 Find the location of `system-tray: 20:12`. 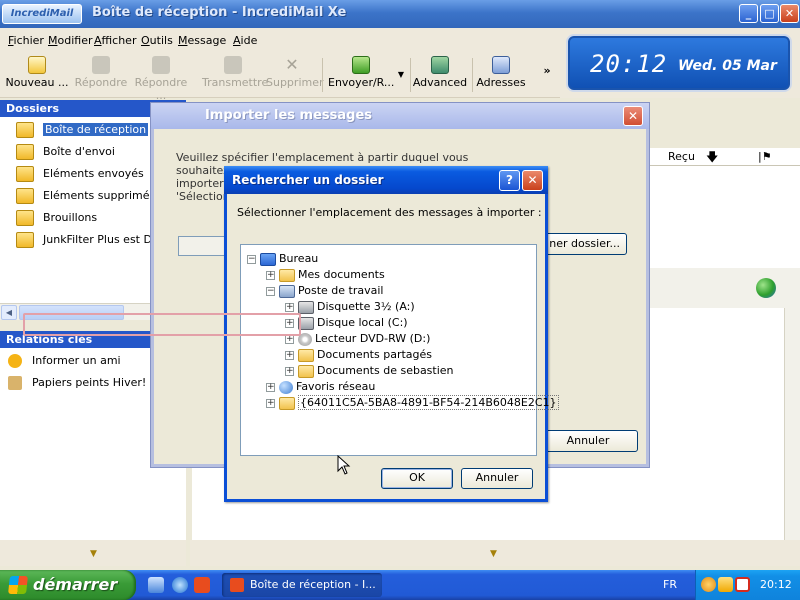

system-tray: 20:12 is located at coordinates (747, 585).